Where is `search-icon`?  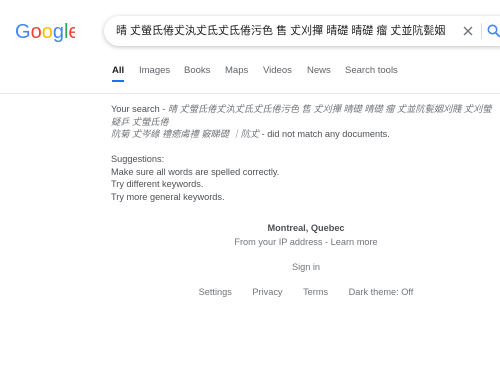 search-icon is located at coordinates (493, 31).